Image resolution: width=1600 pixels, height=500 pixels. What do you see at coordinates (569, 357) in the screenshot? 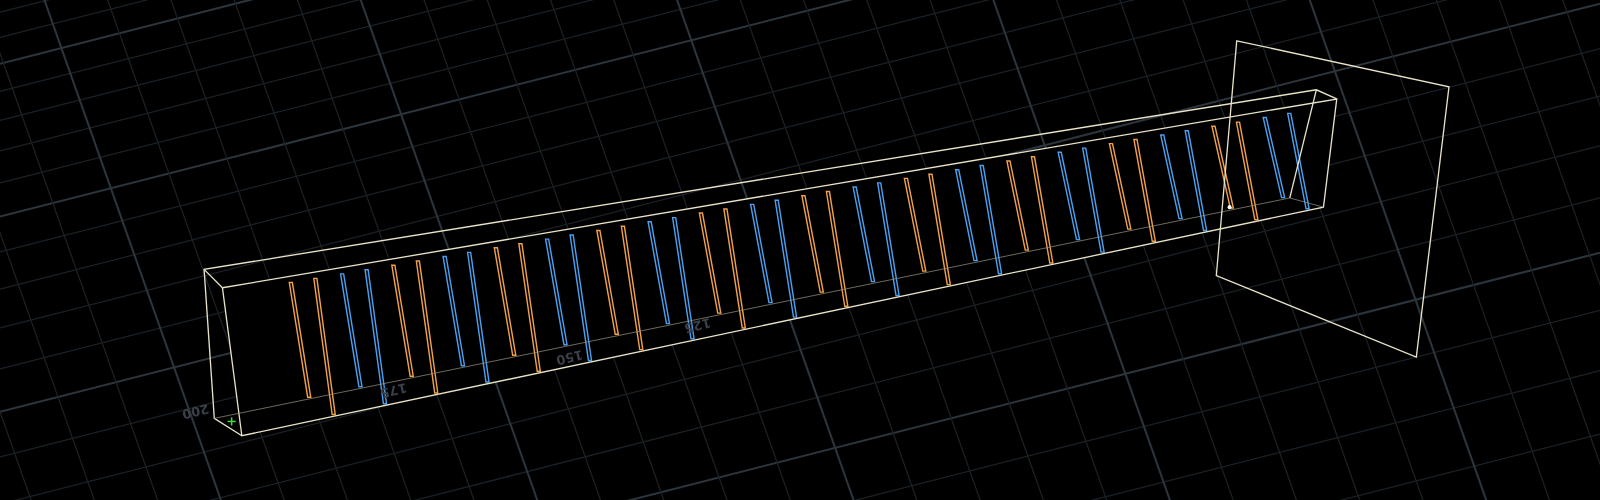
I see `grid-label: 150` at bounding box center [569, 357].